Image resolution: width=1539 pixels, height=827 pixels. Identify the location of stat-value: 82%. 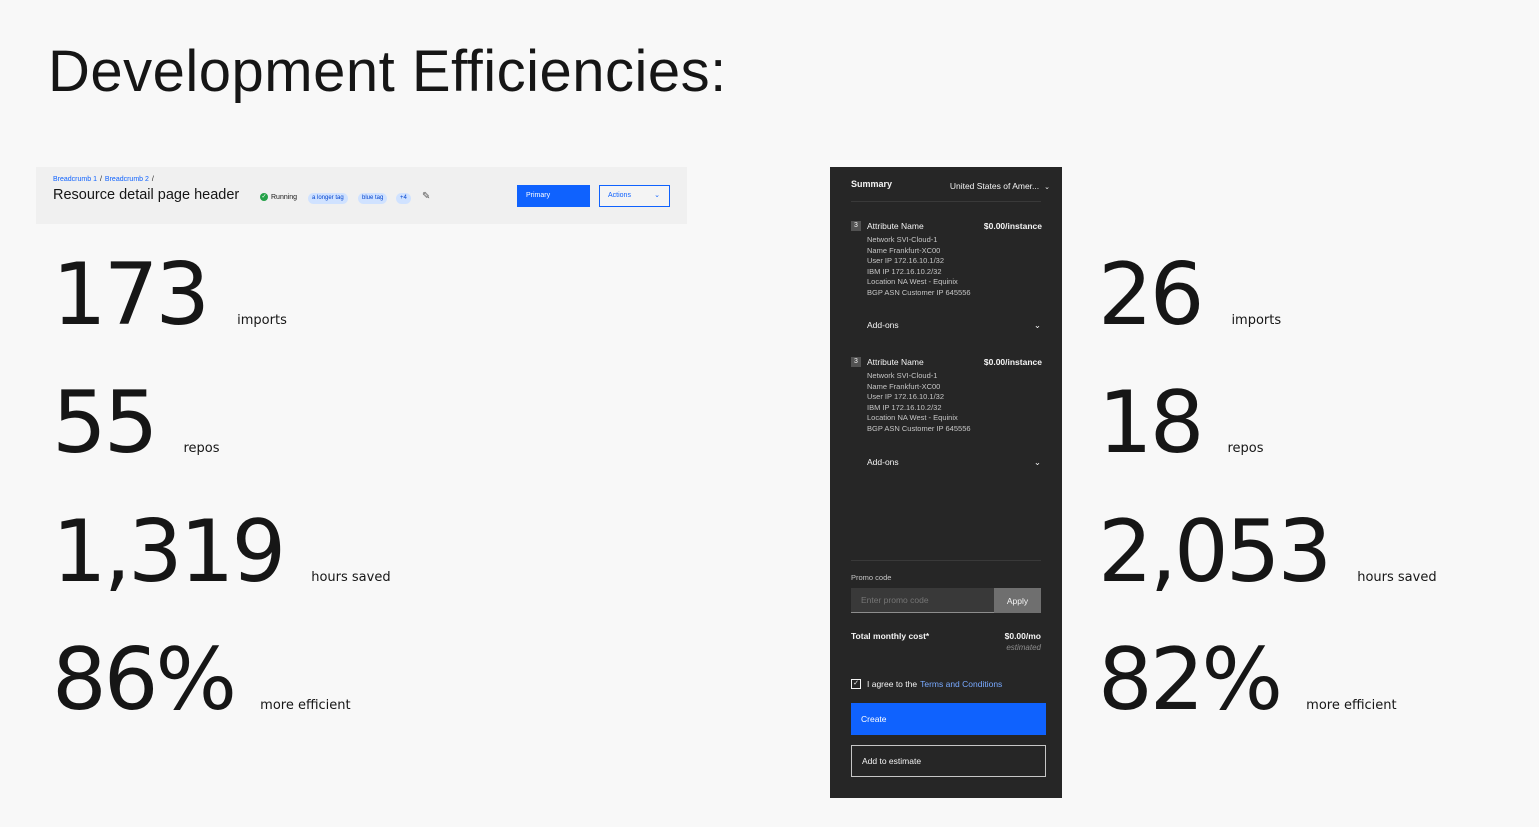
(1190, 680).